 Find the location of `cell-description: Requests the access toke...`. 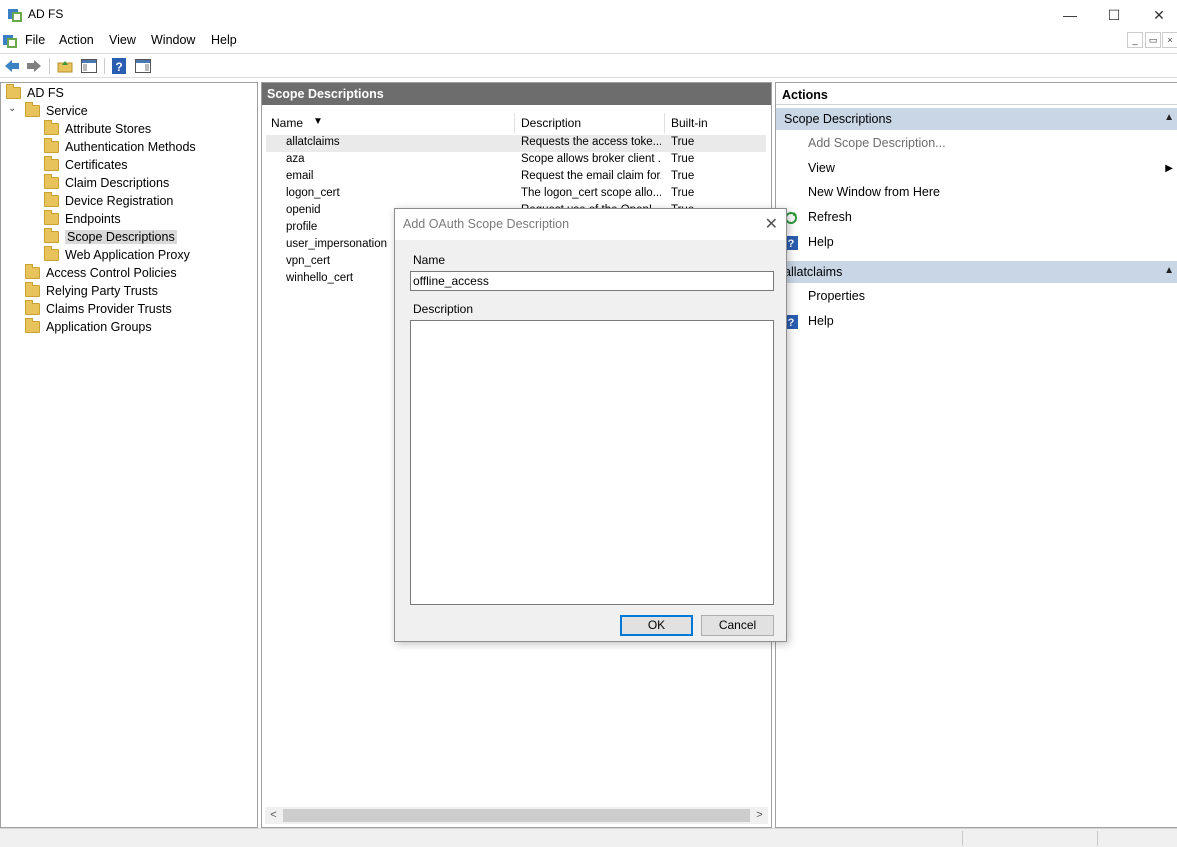

cell-description: Requests the access toke... is located at coordinates (591, 142).